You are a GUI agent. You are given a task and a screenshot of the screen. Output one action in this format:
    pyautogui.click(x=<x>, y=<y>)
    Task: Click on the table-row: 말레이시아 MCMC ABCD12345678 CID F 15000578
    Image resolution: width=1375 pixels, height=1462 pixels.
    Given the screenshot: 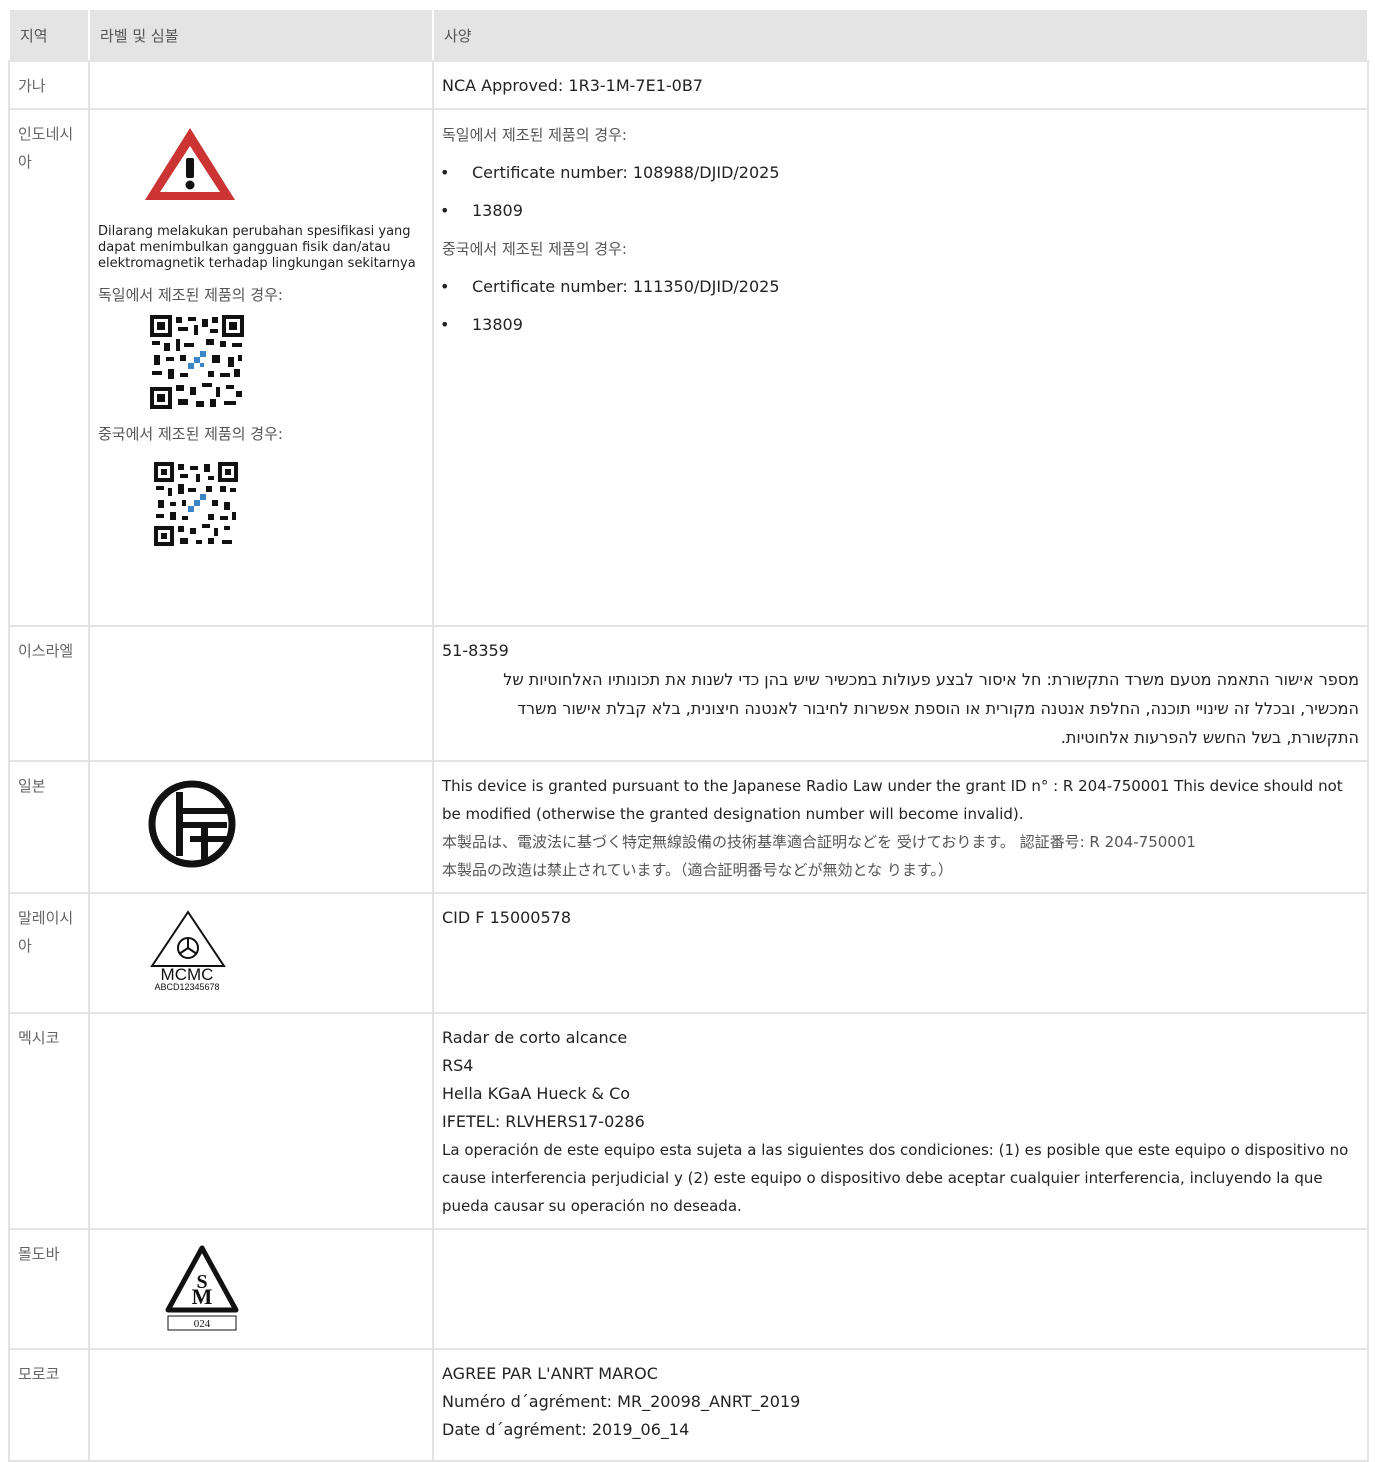 What is the action you would take?
    pyautogui.click(x=688, y=953)
    